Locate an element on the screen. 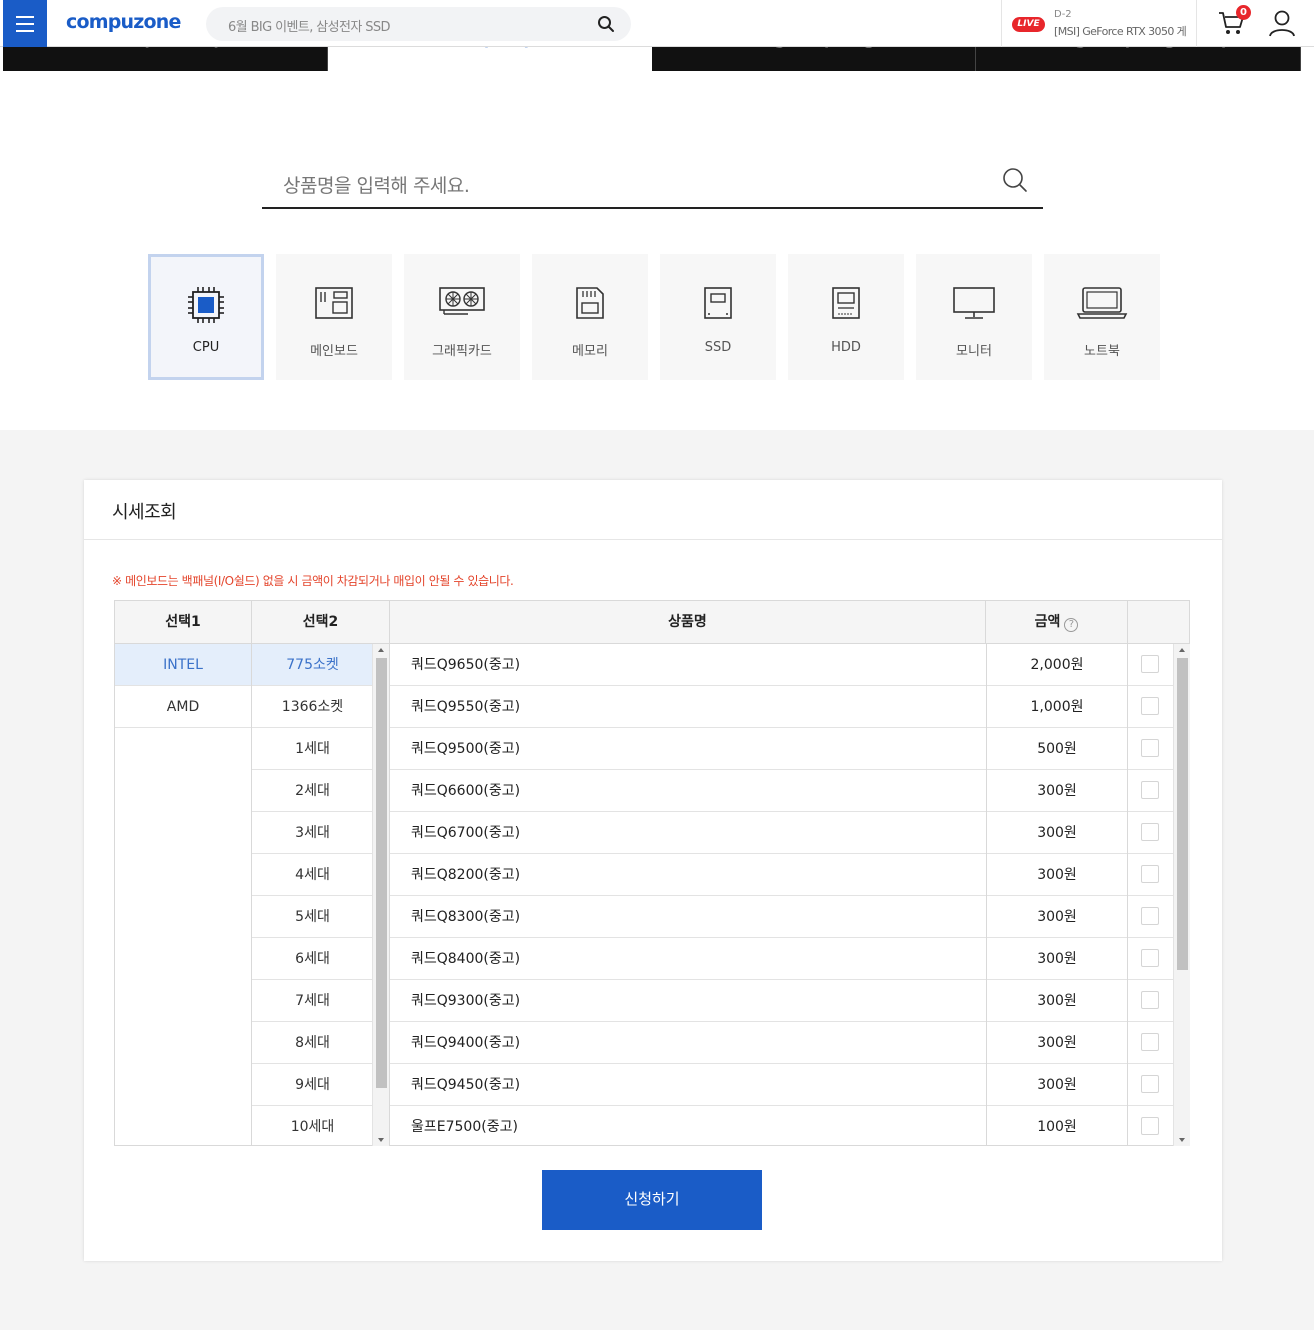 Image resolution: width=1314 pixels, height=1330 pixels. product-name: 쿼드Q9450(중고) is located at coordinates (466, 1085).